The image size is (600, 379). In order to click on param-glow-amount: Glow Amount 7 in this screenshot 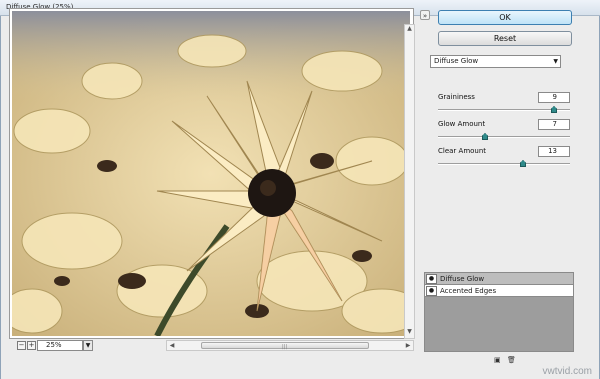, I will do `click(504, 132)`.